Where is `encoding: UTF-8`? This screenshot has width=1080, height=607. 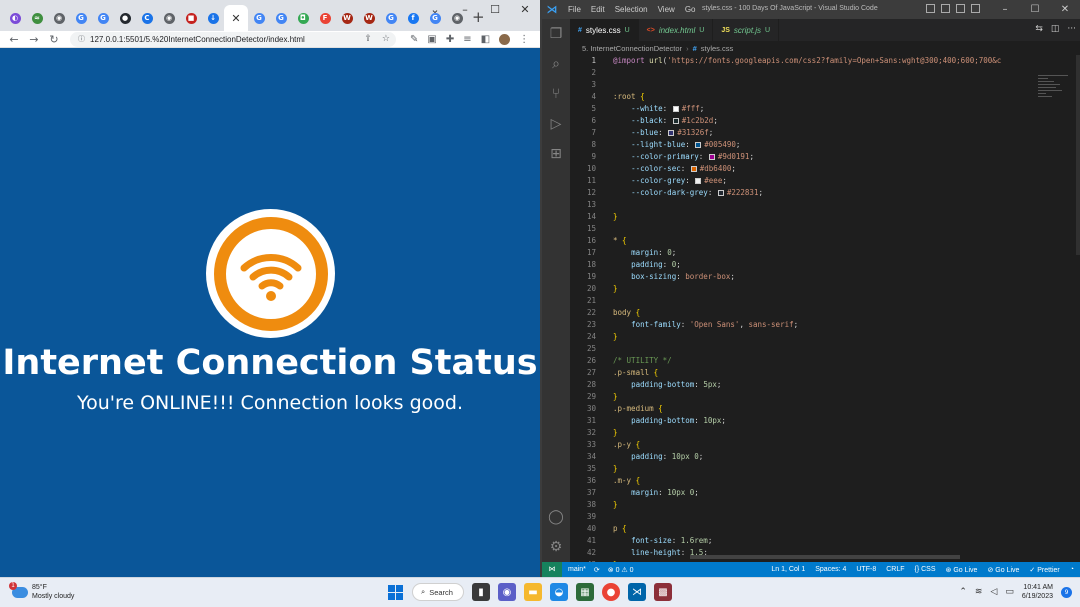
encoding: UTF-8 is located at coordinates (866, 570).